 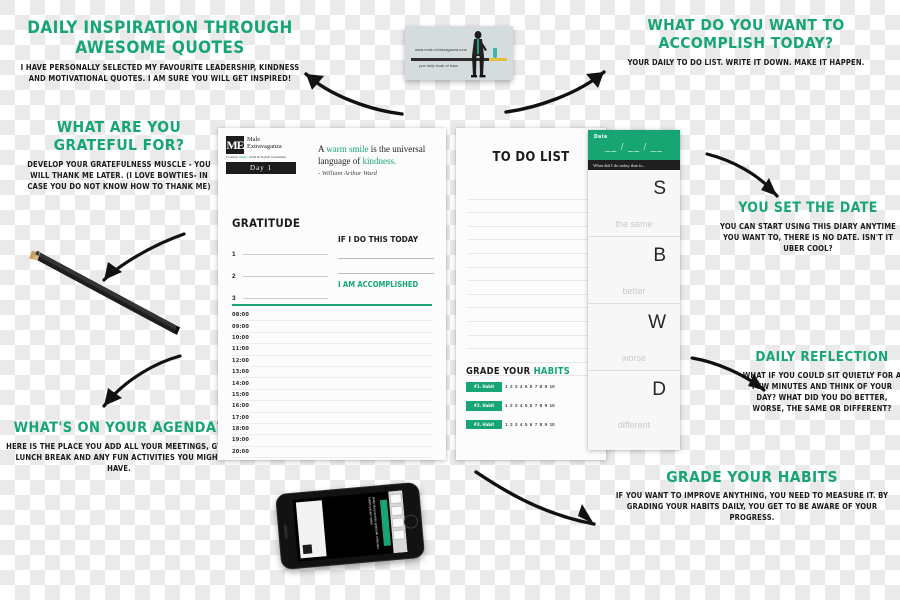 What do you see at coordinates (332, 453) in the screenshot?
I see `schedule-row: 20:00` at bounding box center [332, 453].